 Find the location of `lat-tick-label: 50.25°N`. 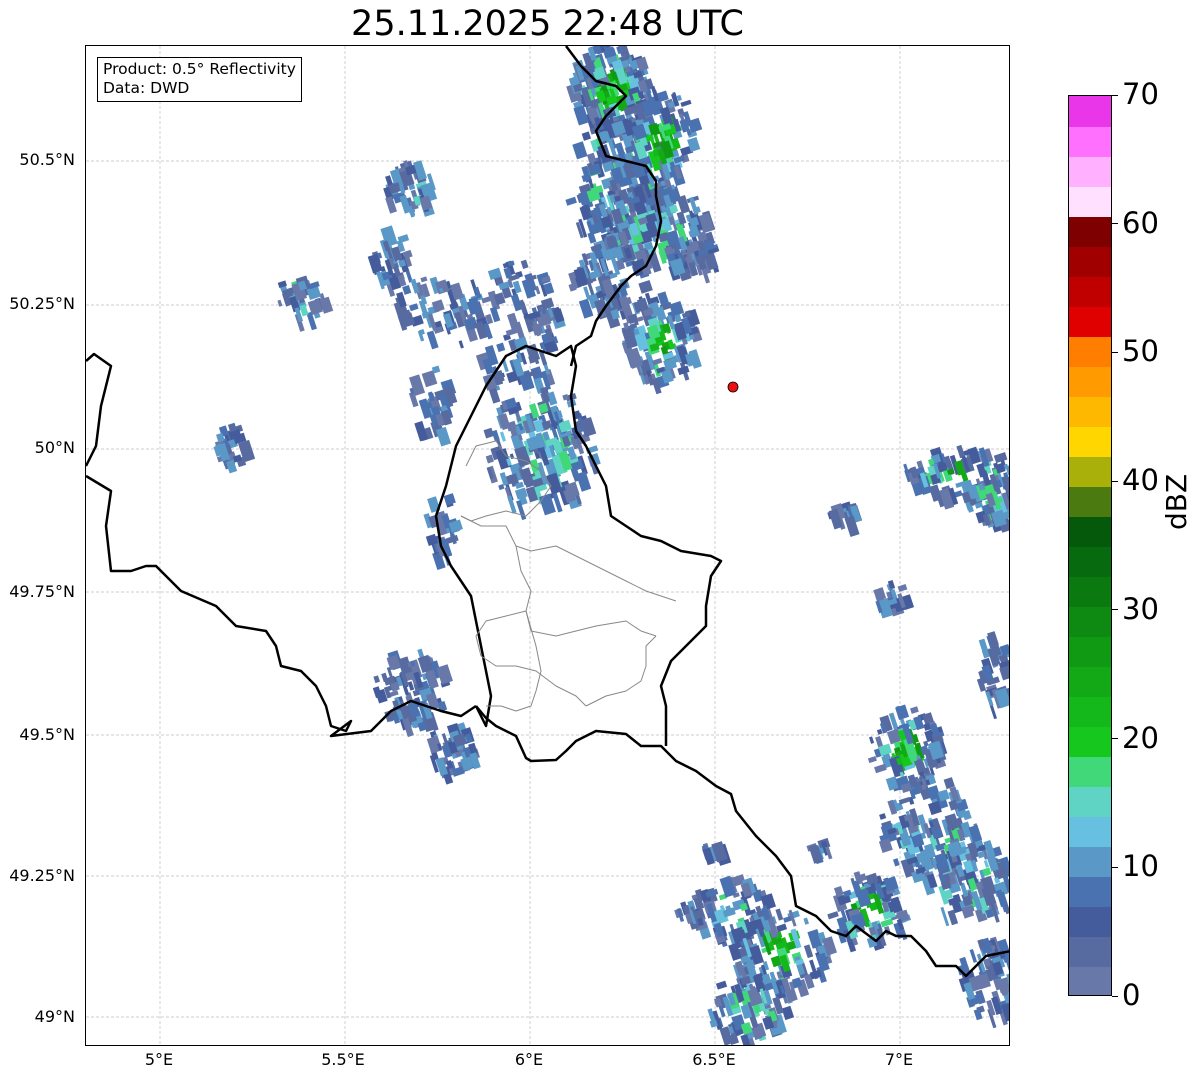

lat-tick-label: 50.25°N is located at coordinates (42, 303).